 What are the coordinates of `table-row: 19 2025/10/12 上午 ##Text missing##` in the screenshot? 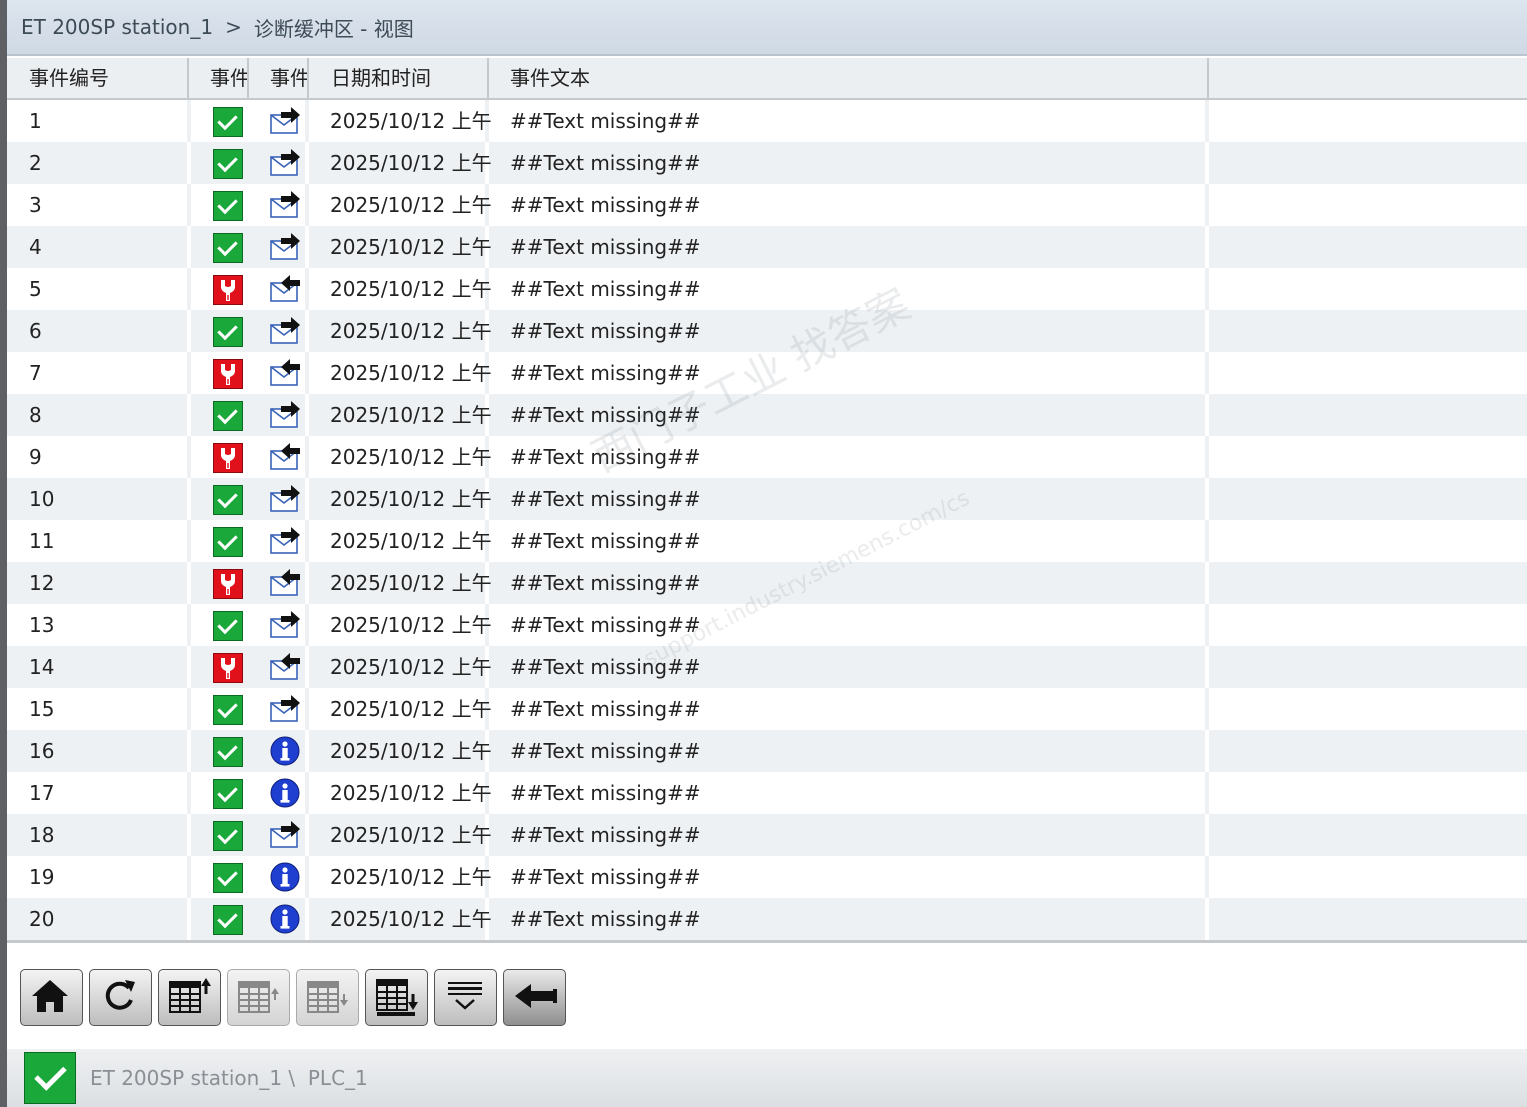 It's located at (767, 877).